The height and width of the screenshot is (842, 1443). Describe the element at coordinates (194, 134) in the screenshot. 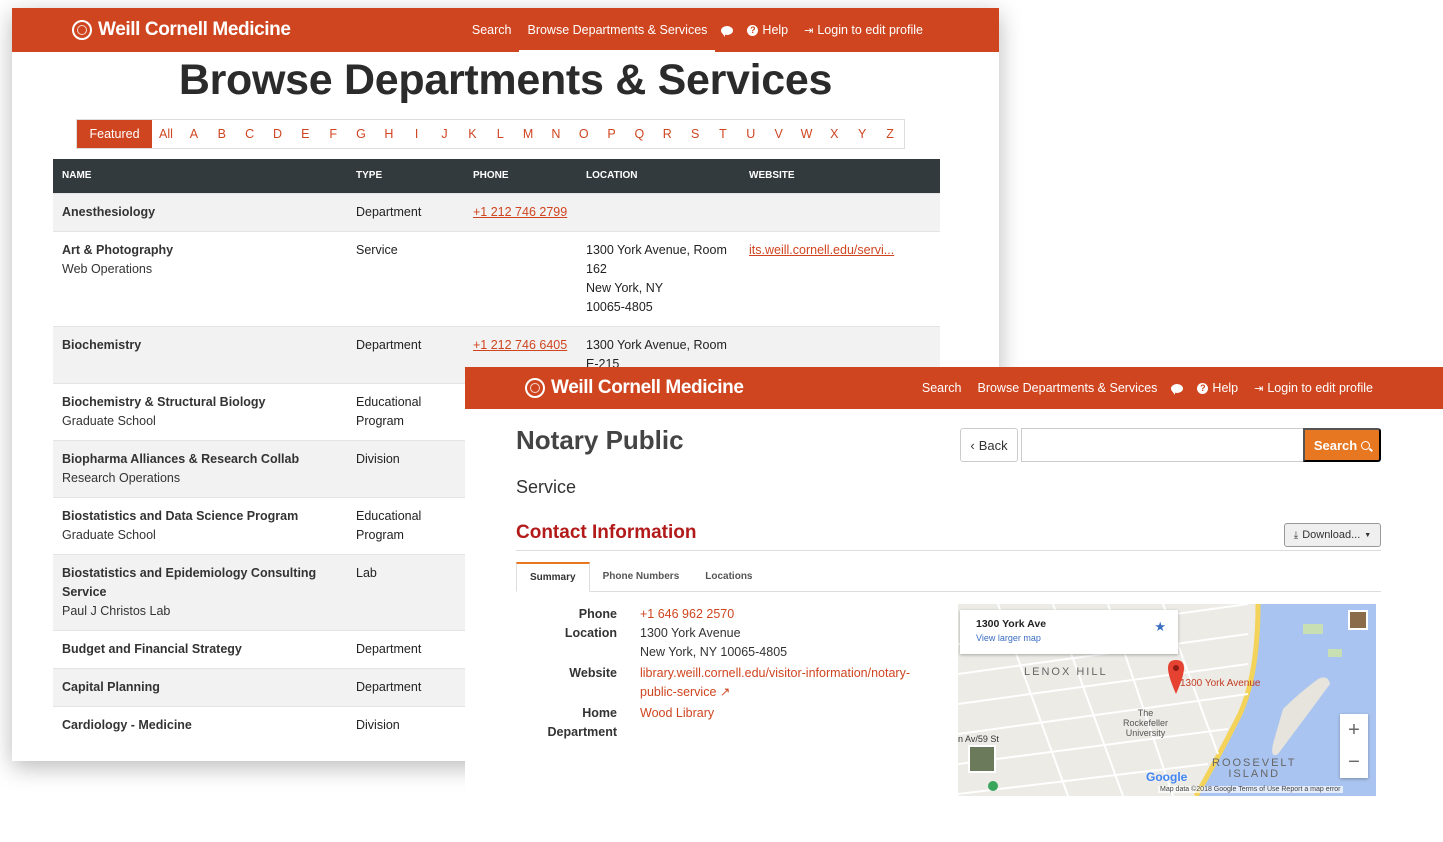

I see `filter-letter: A` at that location.